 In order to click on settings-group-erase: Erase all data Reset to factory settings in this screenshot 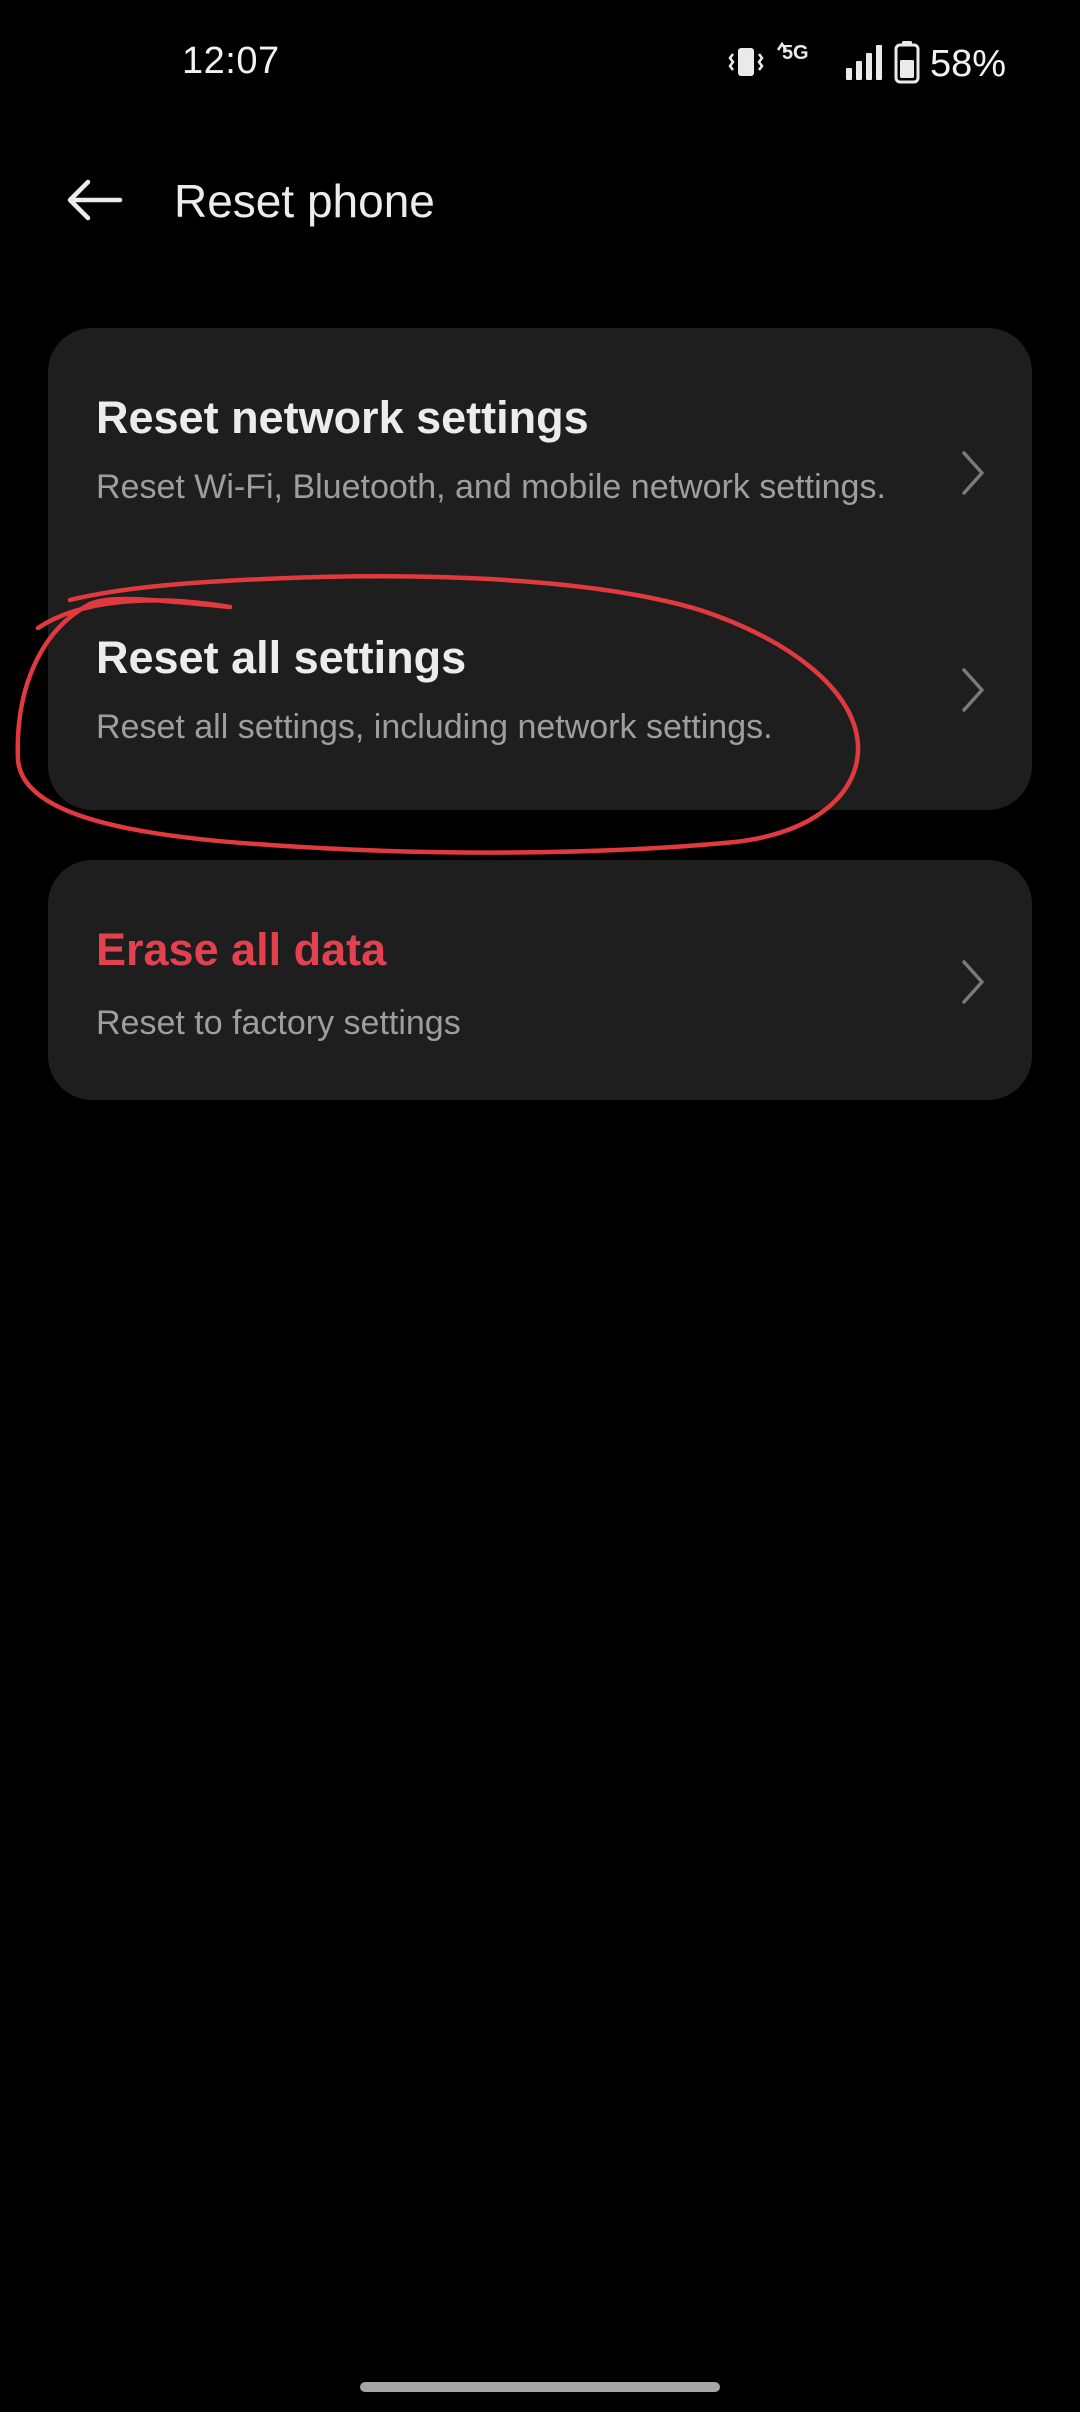, I will do `click(540, 980)`.